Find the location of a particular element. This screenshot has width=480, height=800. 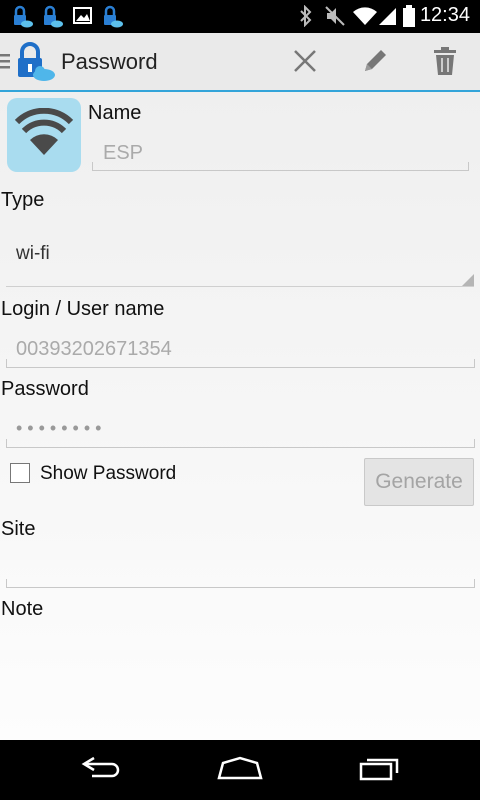

type-spinner-line is located at coordinates (240, 286).